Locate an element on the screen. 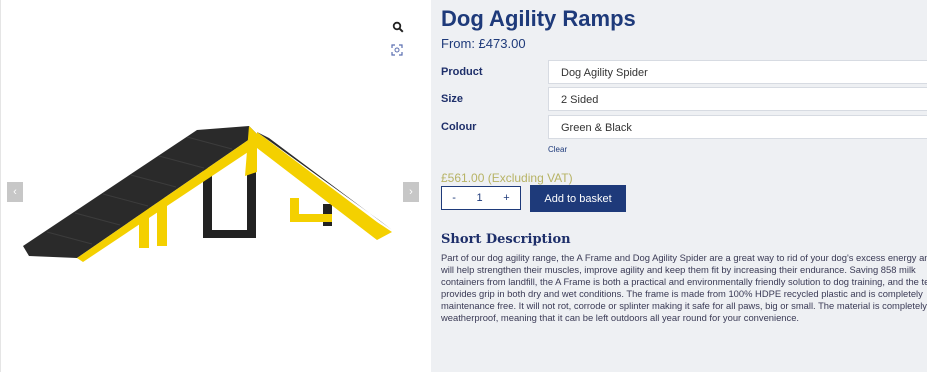 The image size is (927, 372). colour-option-label: Colour is located at coordinates (459, 127).